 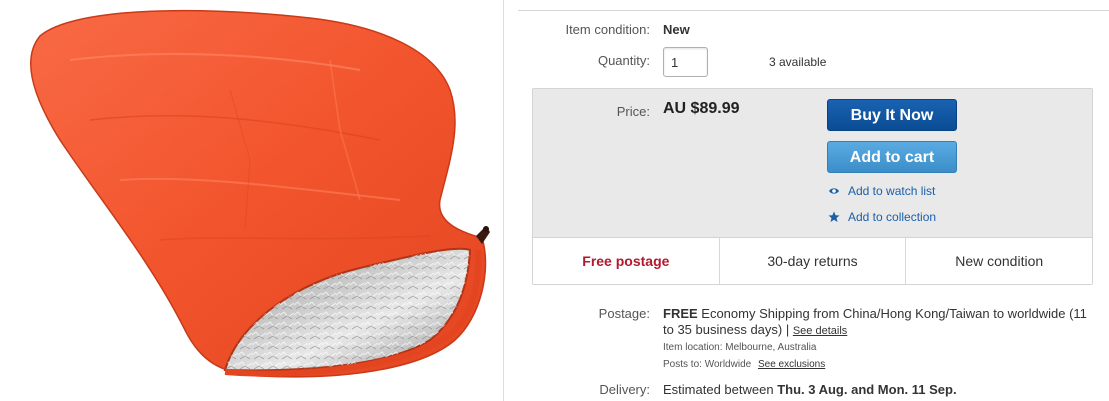 I want to click on add-to-watch-list-link: Add to watch list, so click(x=881, y=191).